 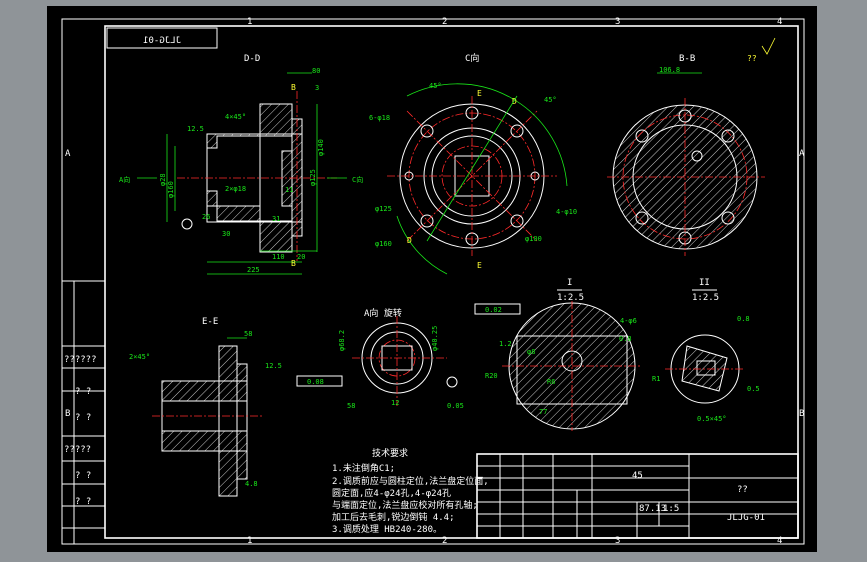 What do you see at coordinates (83, 392) in the screenshot?
I see `side-table-row-2: ? ?` at bounding box center [83, 392].